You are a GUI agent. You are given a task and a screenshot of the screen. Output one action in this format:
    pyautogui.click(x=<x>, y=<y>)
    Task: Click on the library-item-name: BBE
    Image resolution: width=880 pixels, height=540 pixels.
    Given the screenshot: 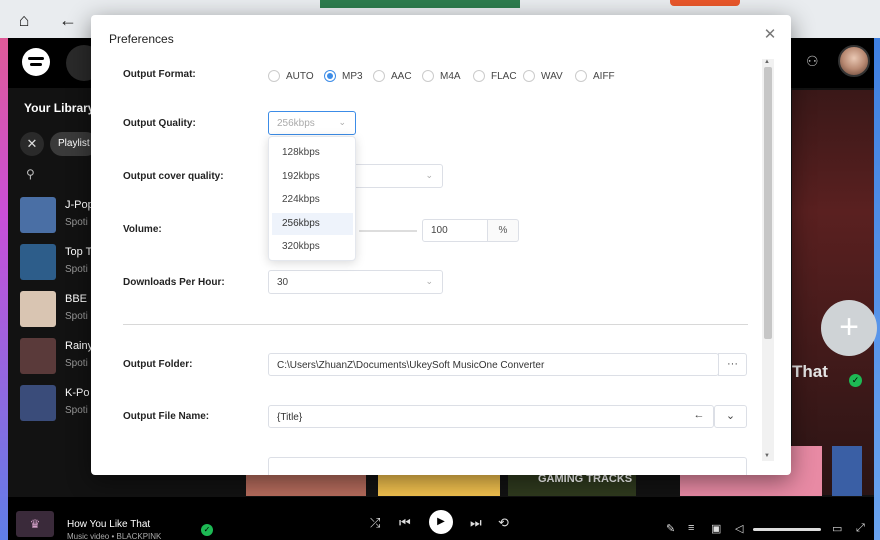 What is the action you would take?
    pyautogui.click(x=76, y=299)
    